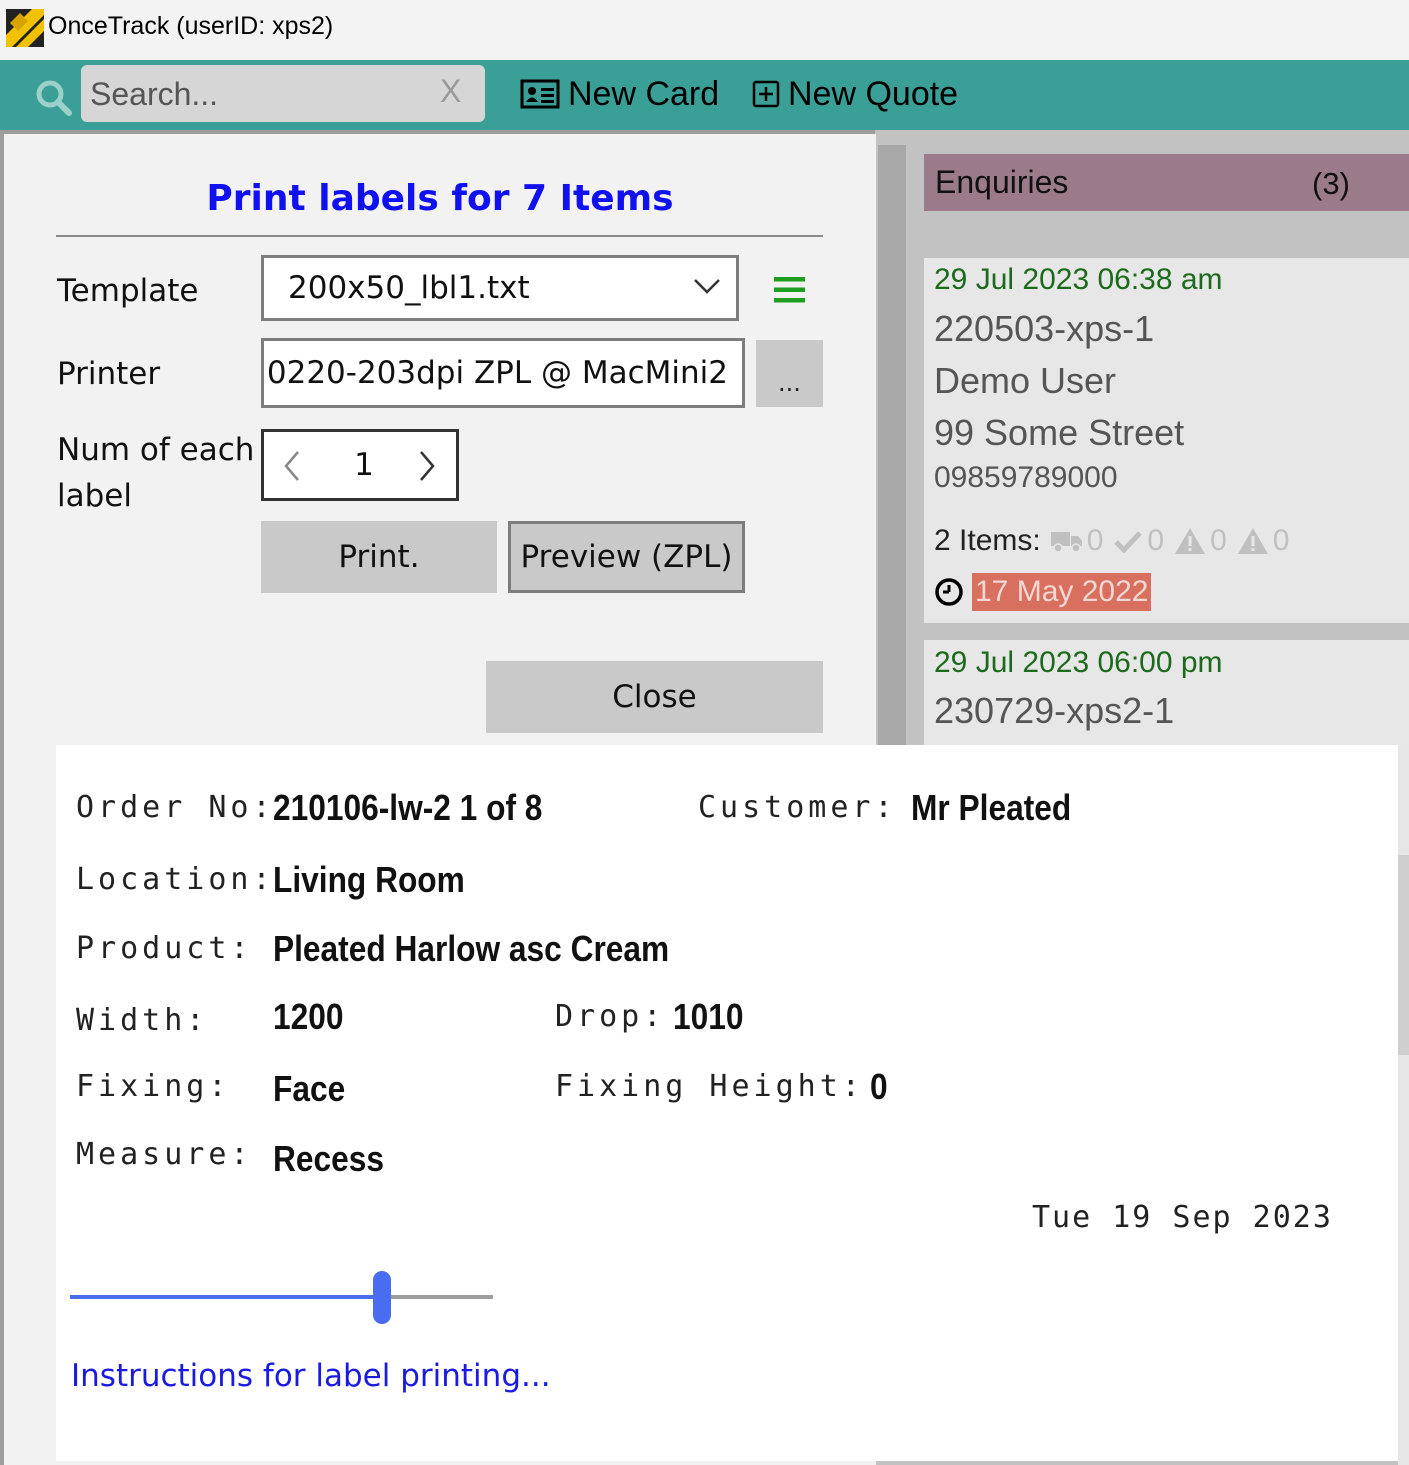 Image resolution: width=1409 pixels, height=1465 pixels. I want to click on card-date: 29 Jul 2023 06:00 pm, so click(1078, 662).